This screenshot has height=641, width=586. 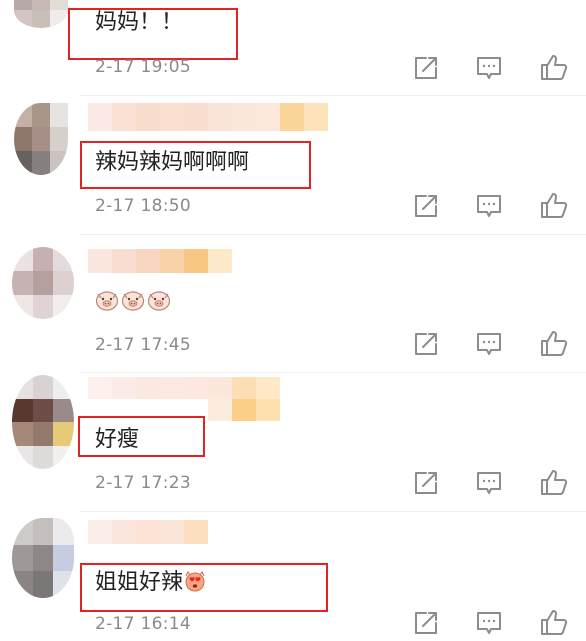 I want to click on comment-timestamp: 2-17 16:14, so click(x=143, y=624).